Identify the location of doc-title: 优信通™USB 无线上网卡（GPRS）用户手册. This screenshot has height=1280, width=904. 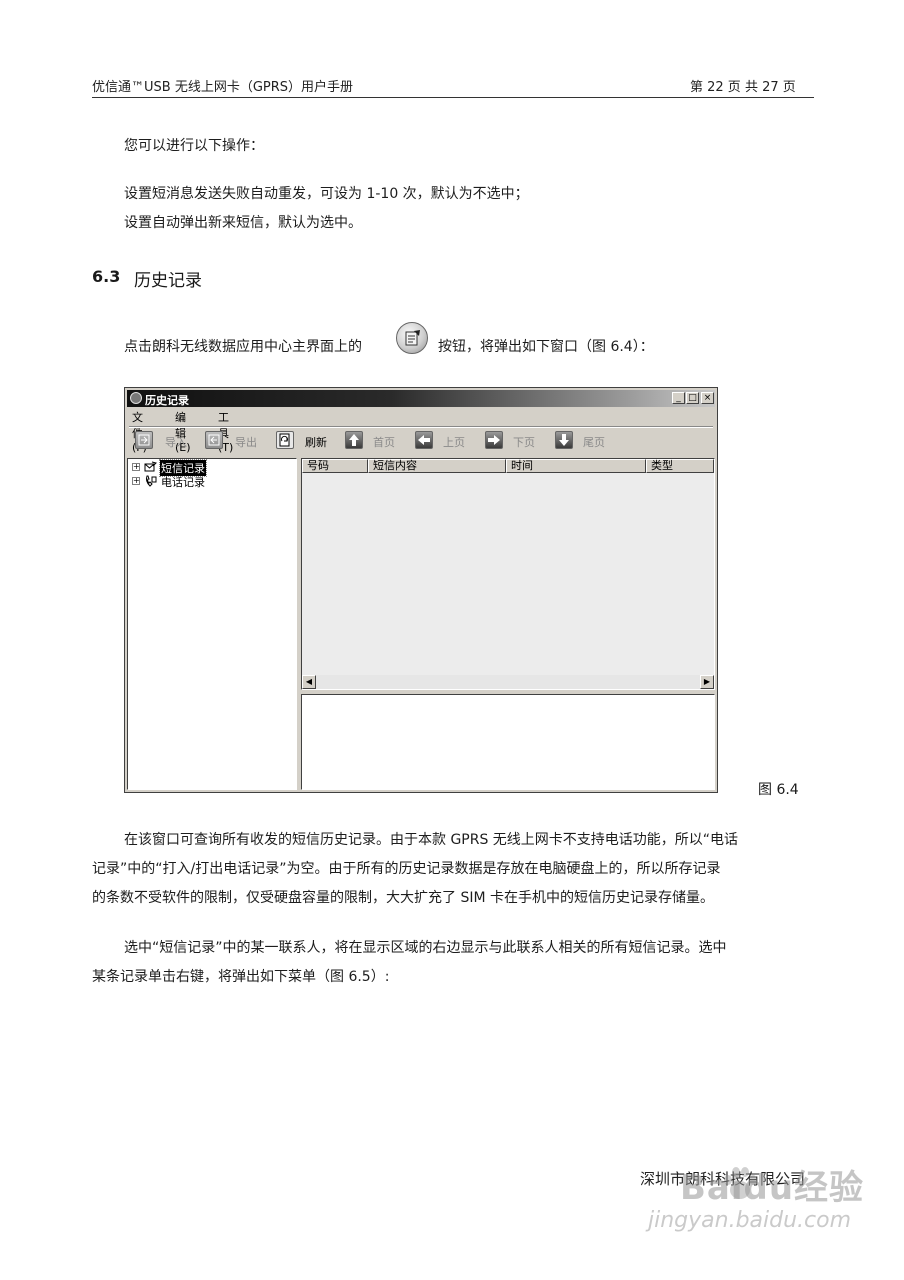
(223, 87).